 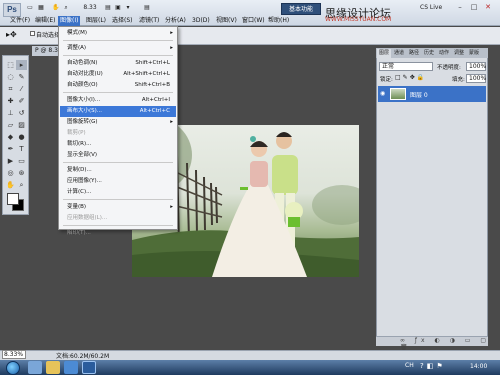 I want to click on image-menu-item: 变量(B) ▸, so click(x=118, y=207).